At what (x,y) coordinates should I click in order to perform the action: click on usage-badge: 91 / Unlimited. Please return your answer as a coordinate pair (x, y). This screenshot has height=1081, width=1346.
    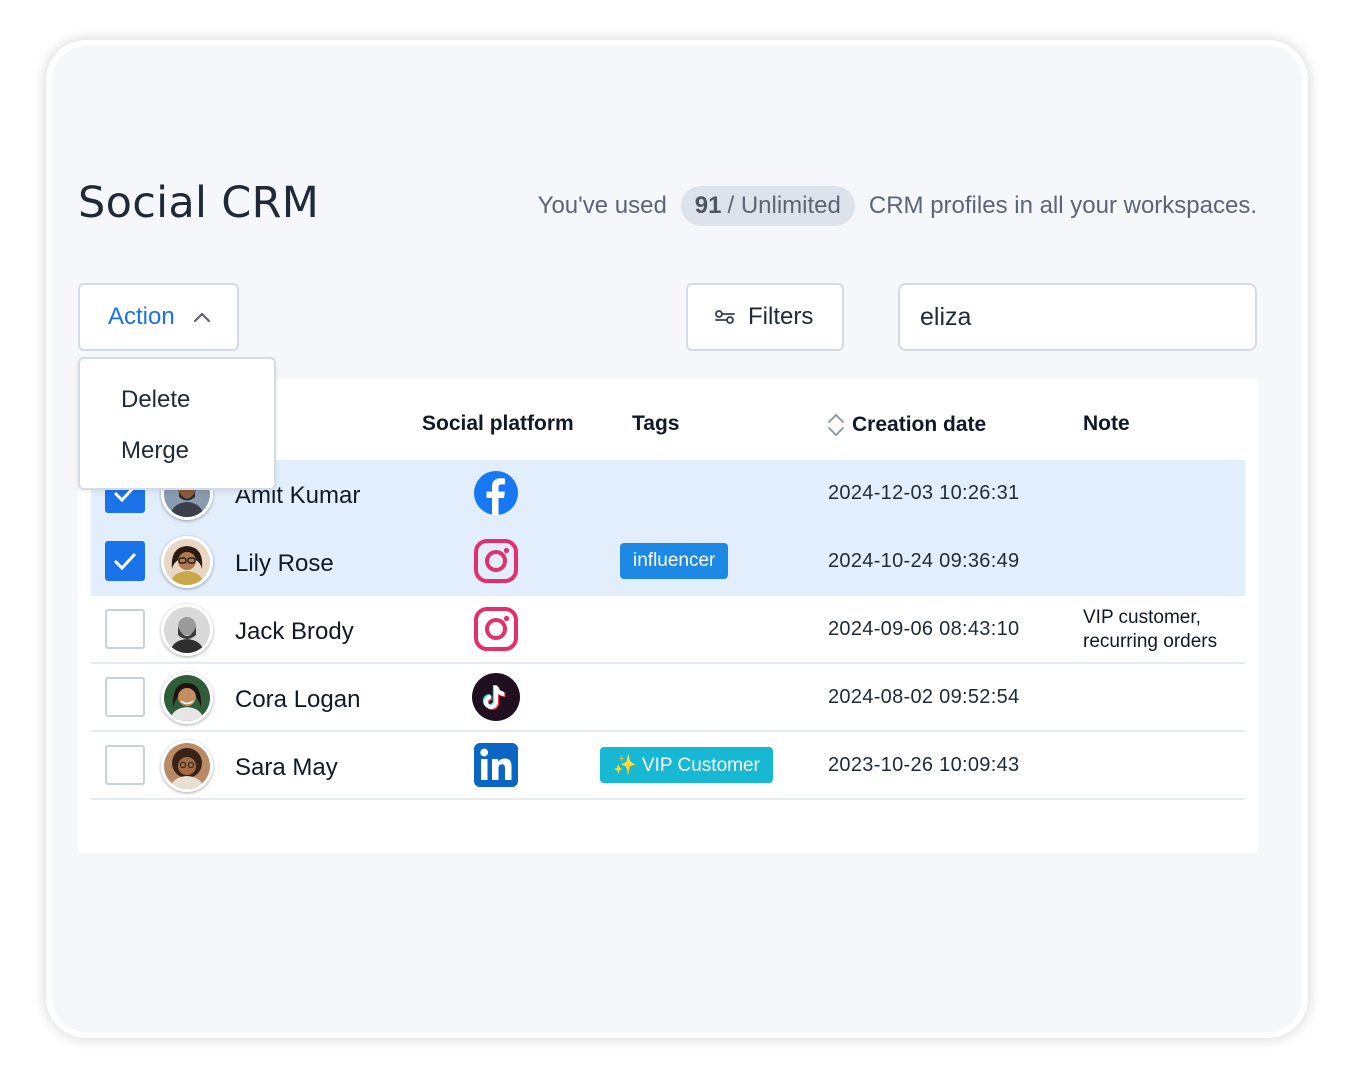
    Looking at the image, I should click on (767, 206).